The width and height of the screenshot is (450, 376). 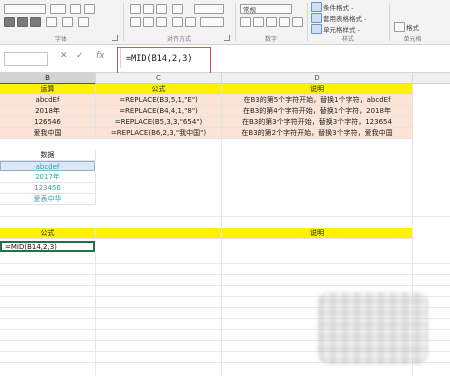 What do you see at coordinates (159, 122) in the screenshot?
I see `table1-row3-formula: =REPLACE(B5,3,3,"654")` at bounding box center [159, 122].